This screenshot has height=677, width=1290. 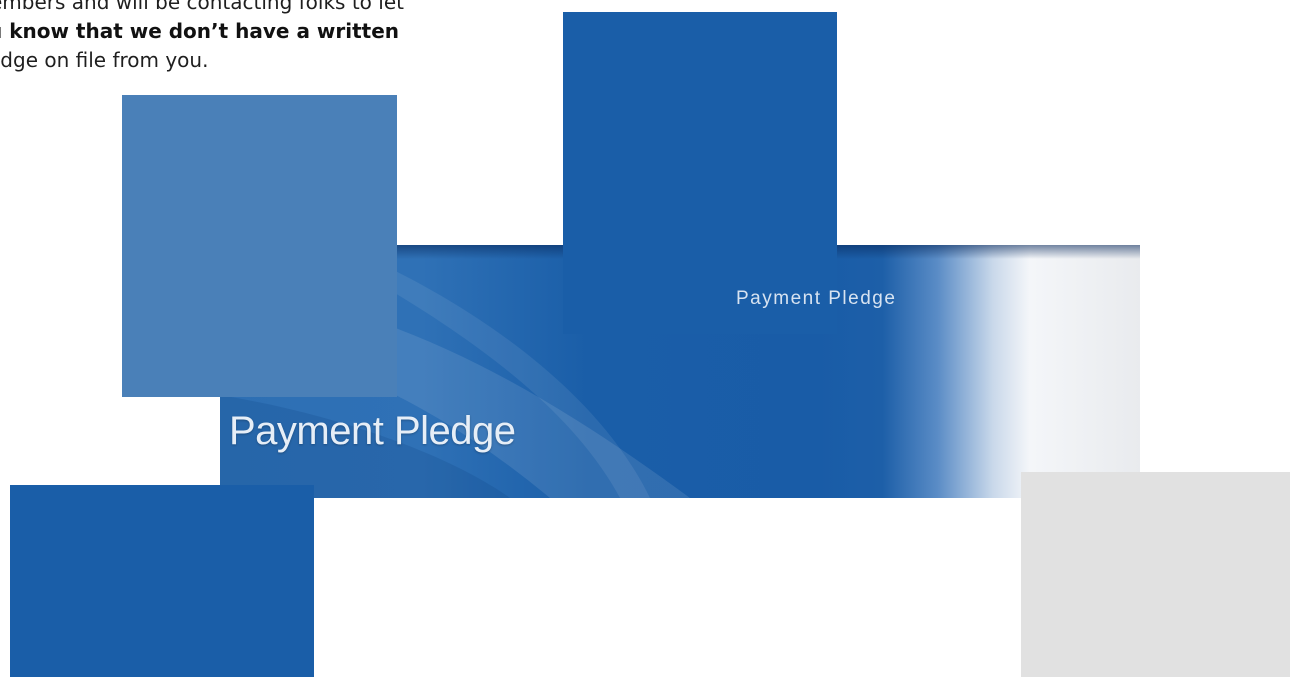 I want to click on article-line-3: edge on file from you., so click(x=104, y=60).